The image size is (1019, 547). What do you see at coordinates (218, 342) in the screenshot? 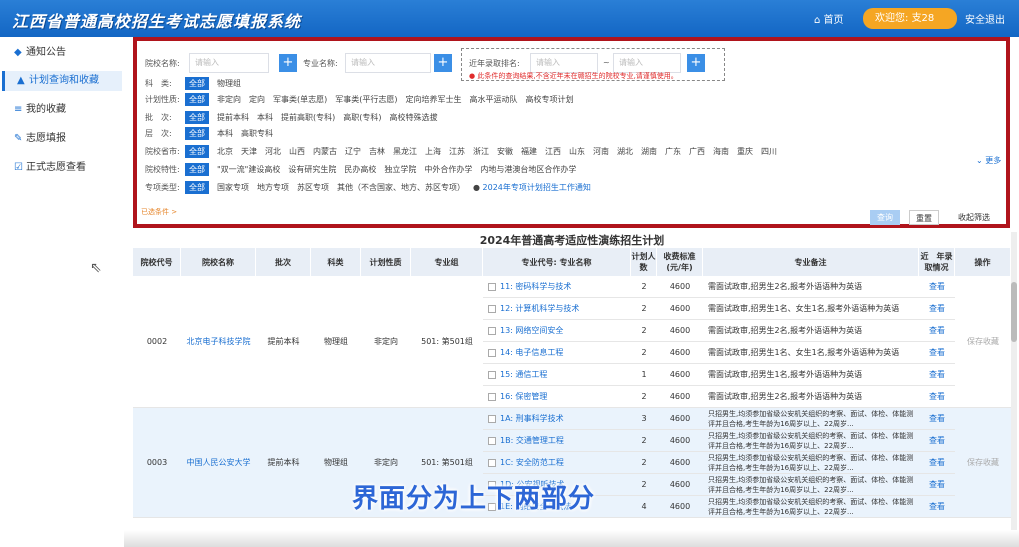
I see `school-name: 北京电子科技学院` at bounding box center [218, 342].